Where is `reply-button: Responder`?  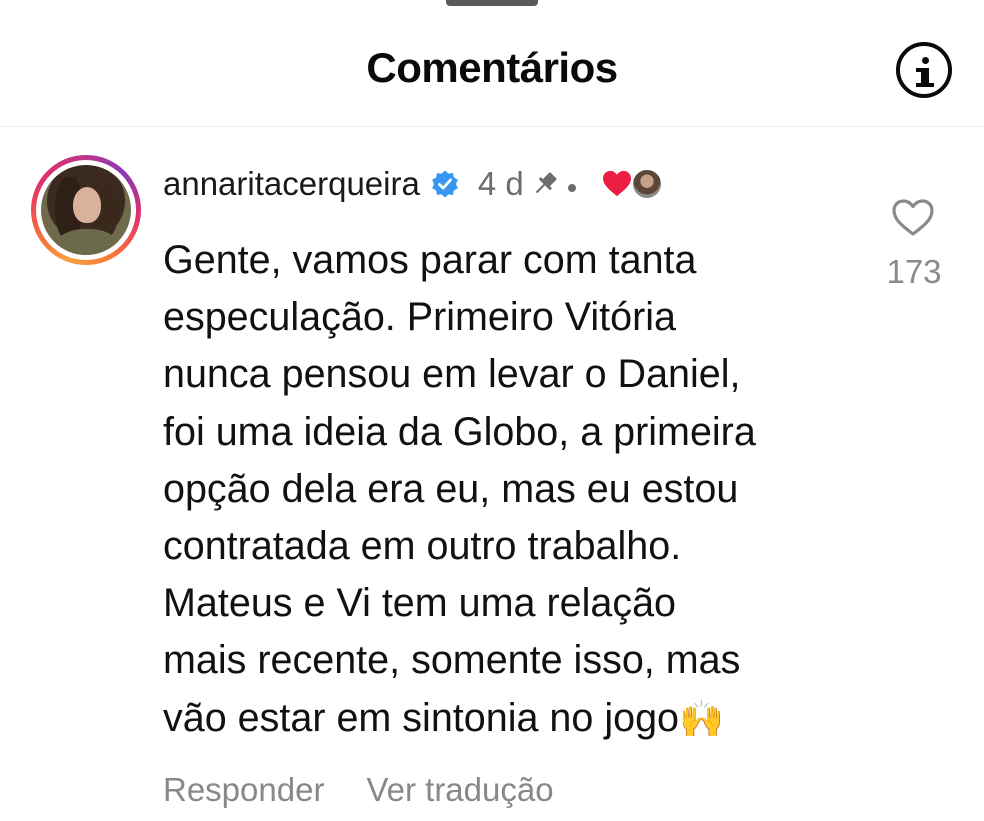 reply-button: Responder is located at coordinates (243, 790).